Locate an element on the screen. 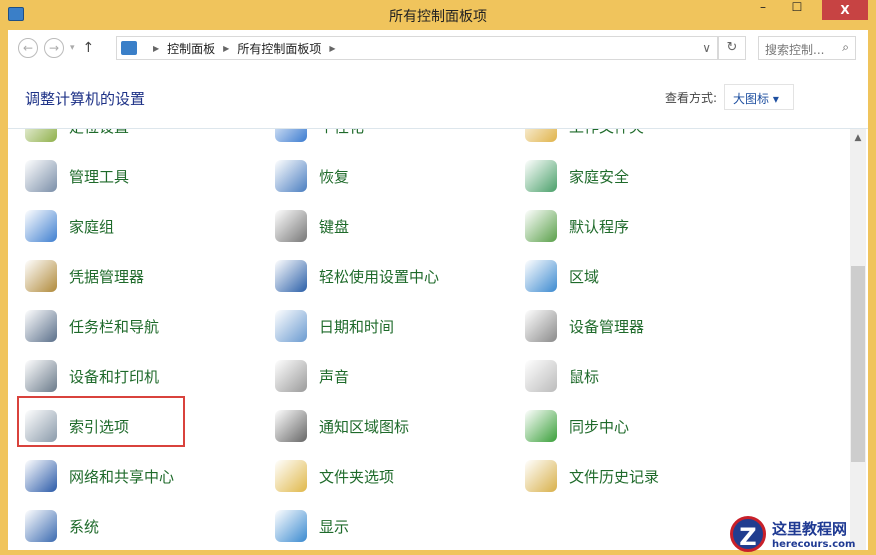 The image size is (876, 555). address-dropdown: ∨ is located at coordinates (706, 48).